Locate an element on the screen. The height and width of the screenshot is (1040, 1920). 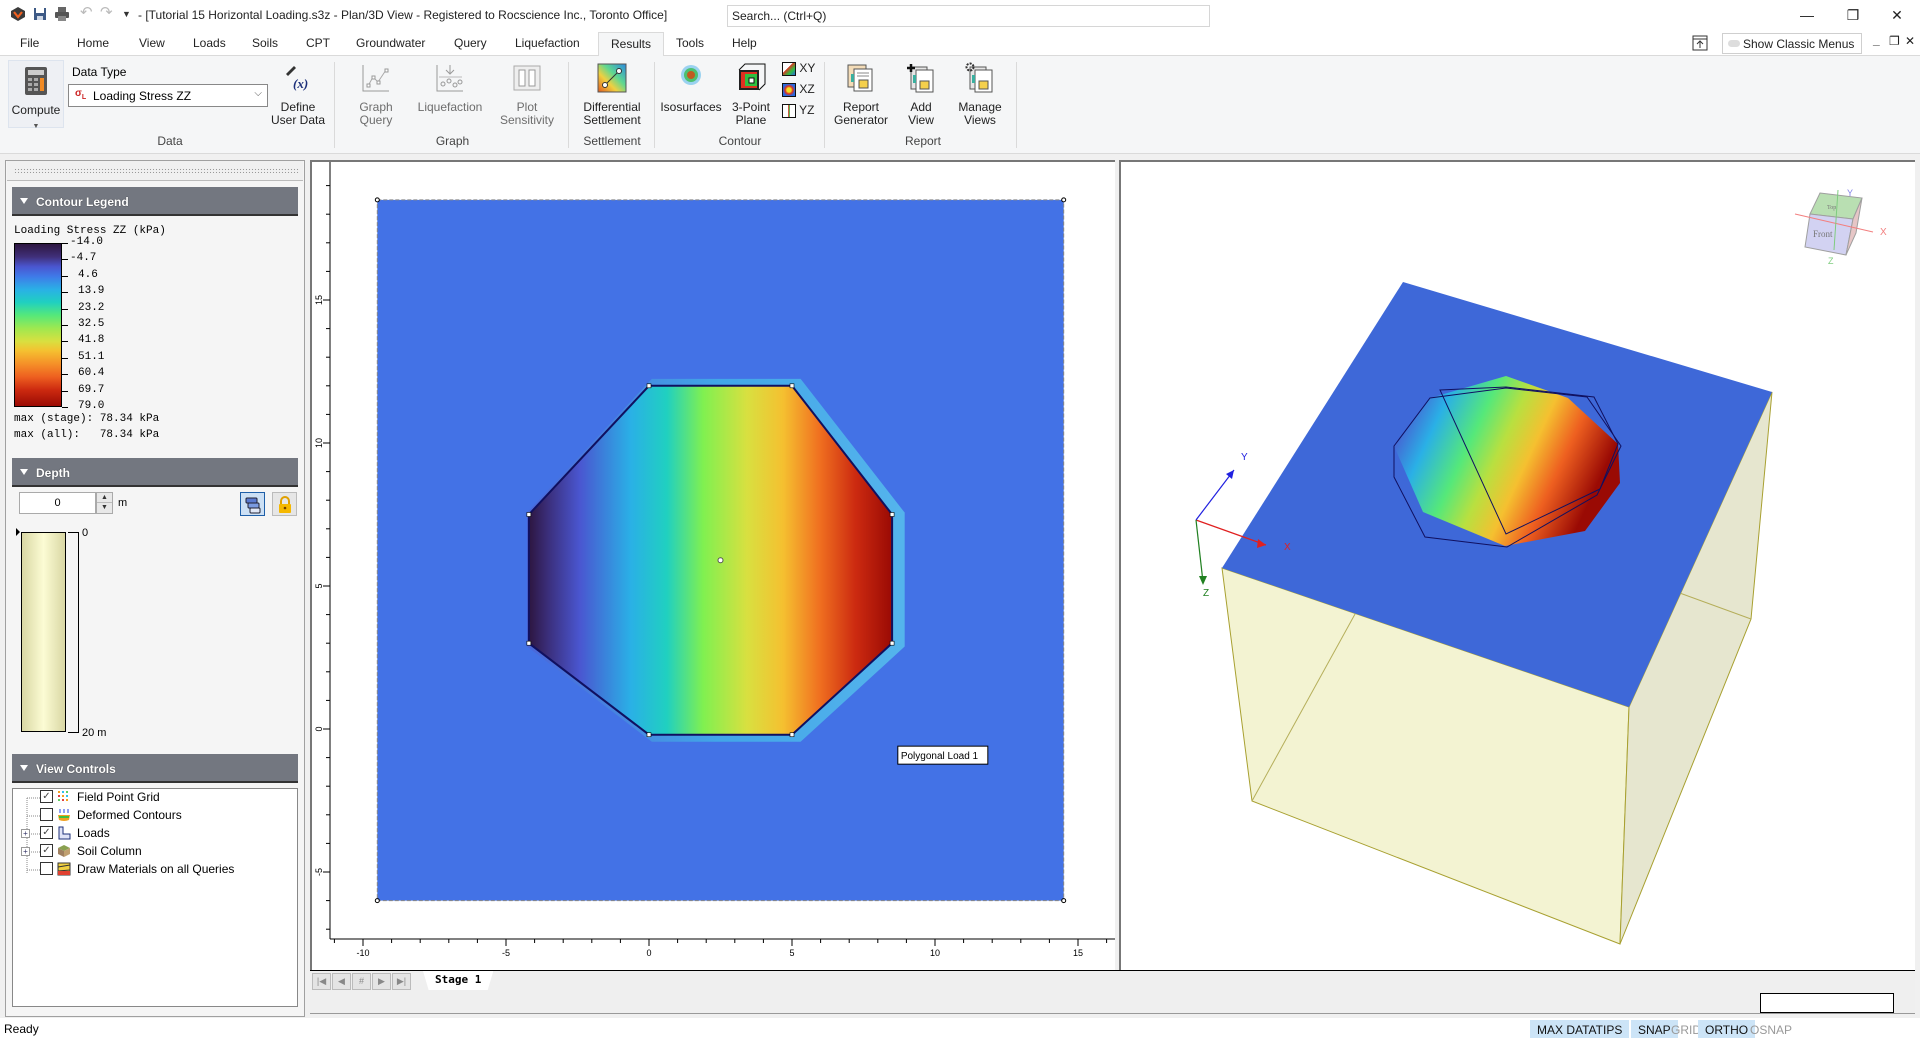
last-stage-button: ▶| is located at coordinates (401, 981).